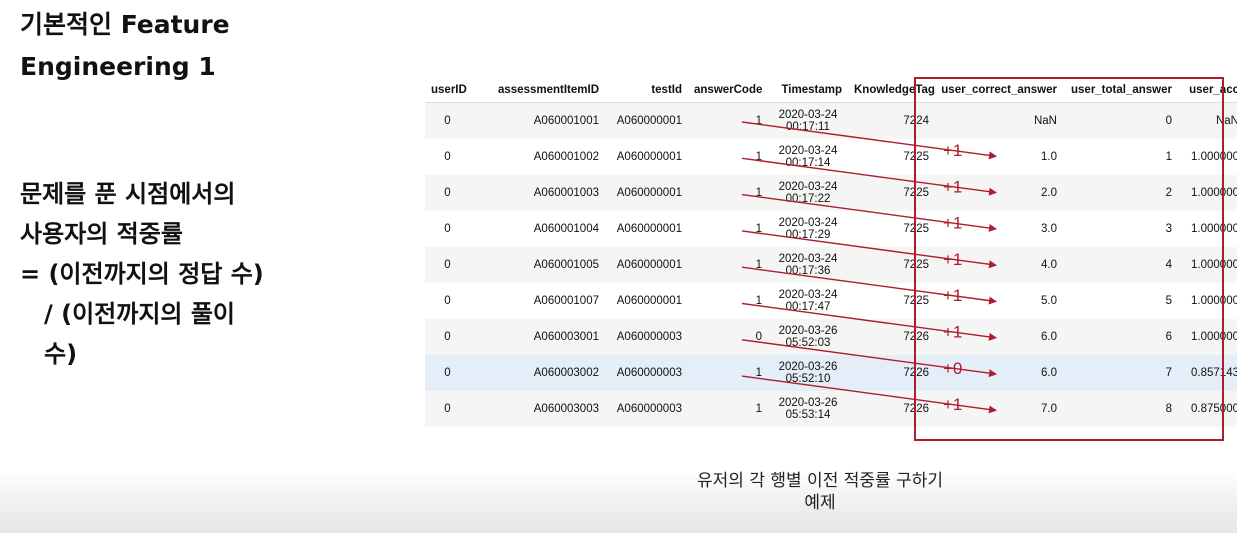 This screenshot has height=533, width=1237. I want to click on increment-label: +0, so click(952, 368).